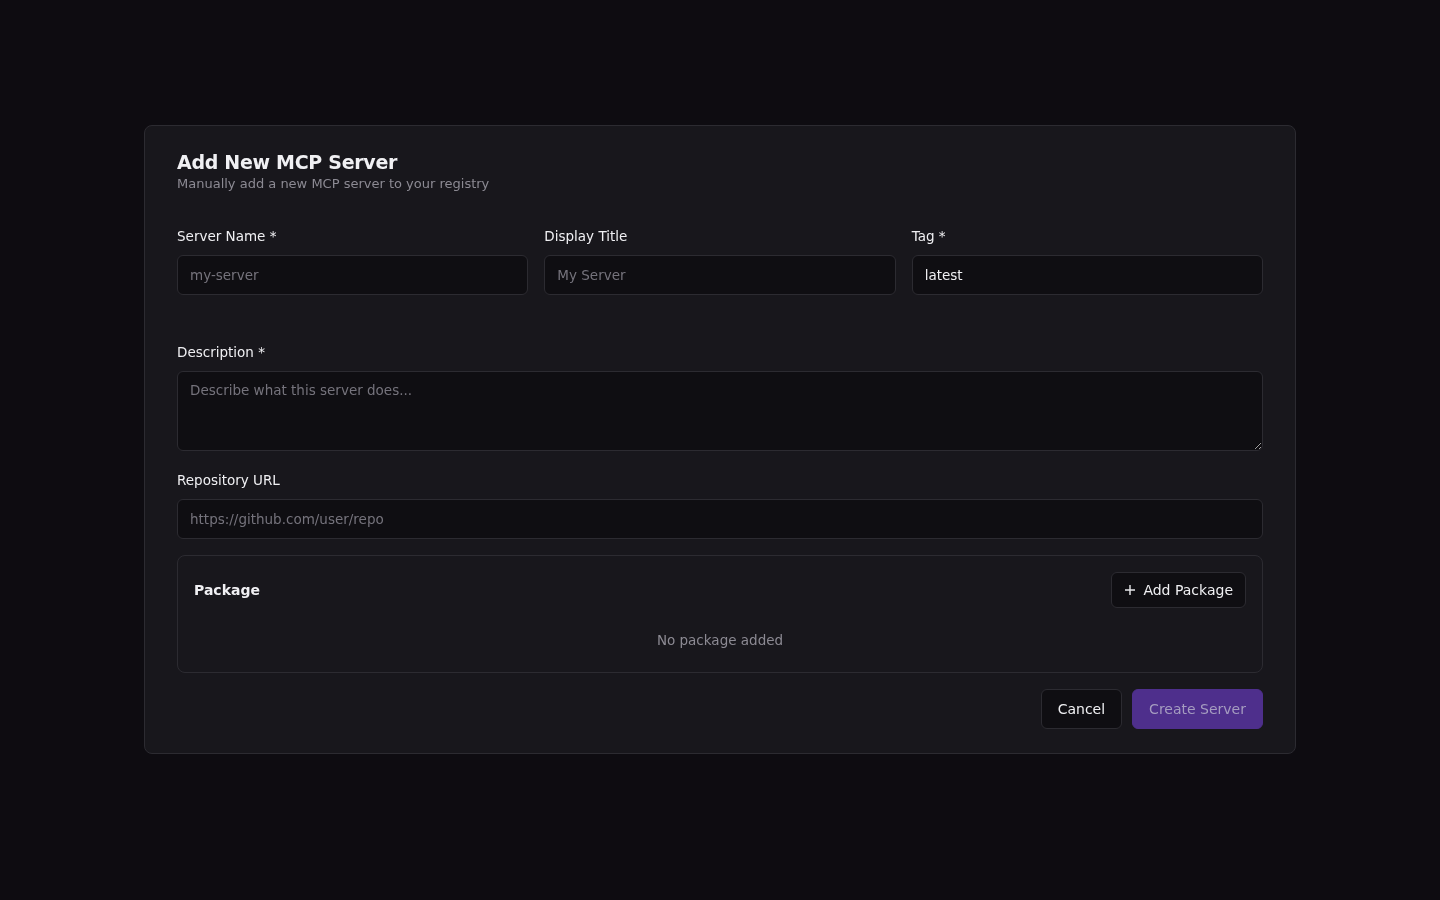 The width and height of the screenshot is (1440, 900). What do you see at coordinates (720, 640) in the screenshot?
I see `empty-message: No package added` at bounding box center [720, 640].